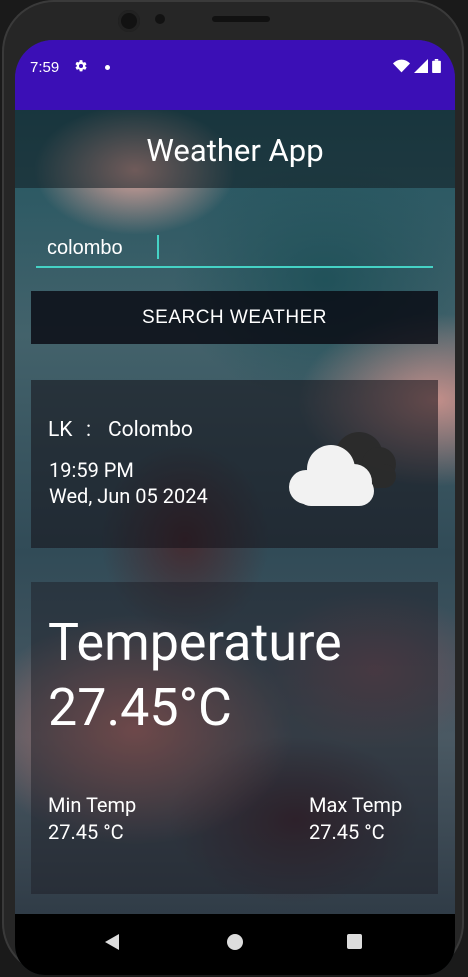  Describe the element at coordinates (112, 942) in the screenshot. I see `back-icon` at that location.